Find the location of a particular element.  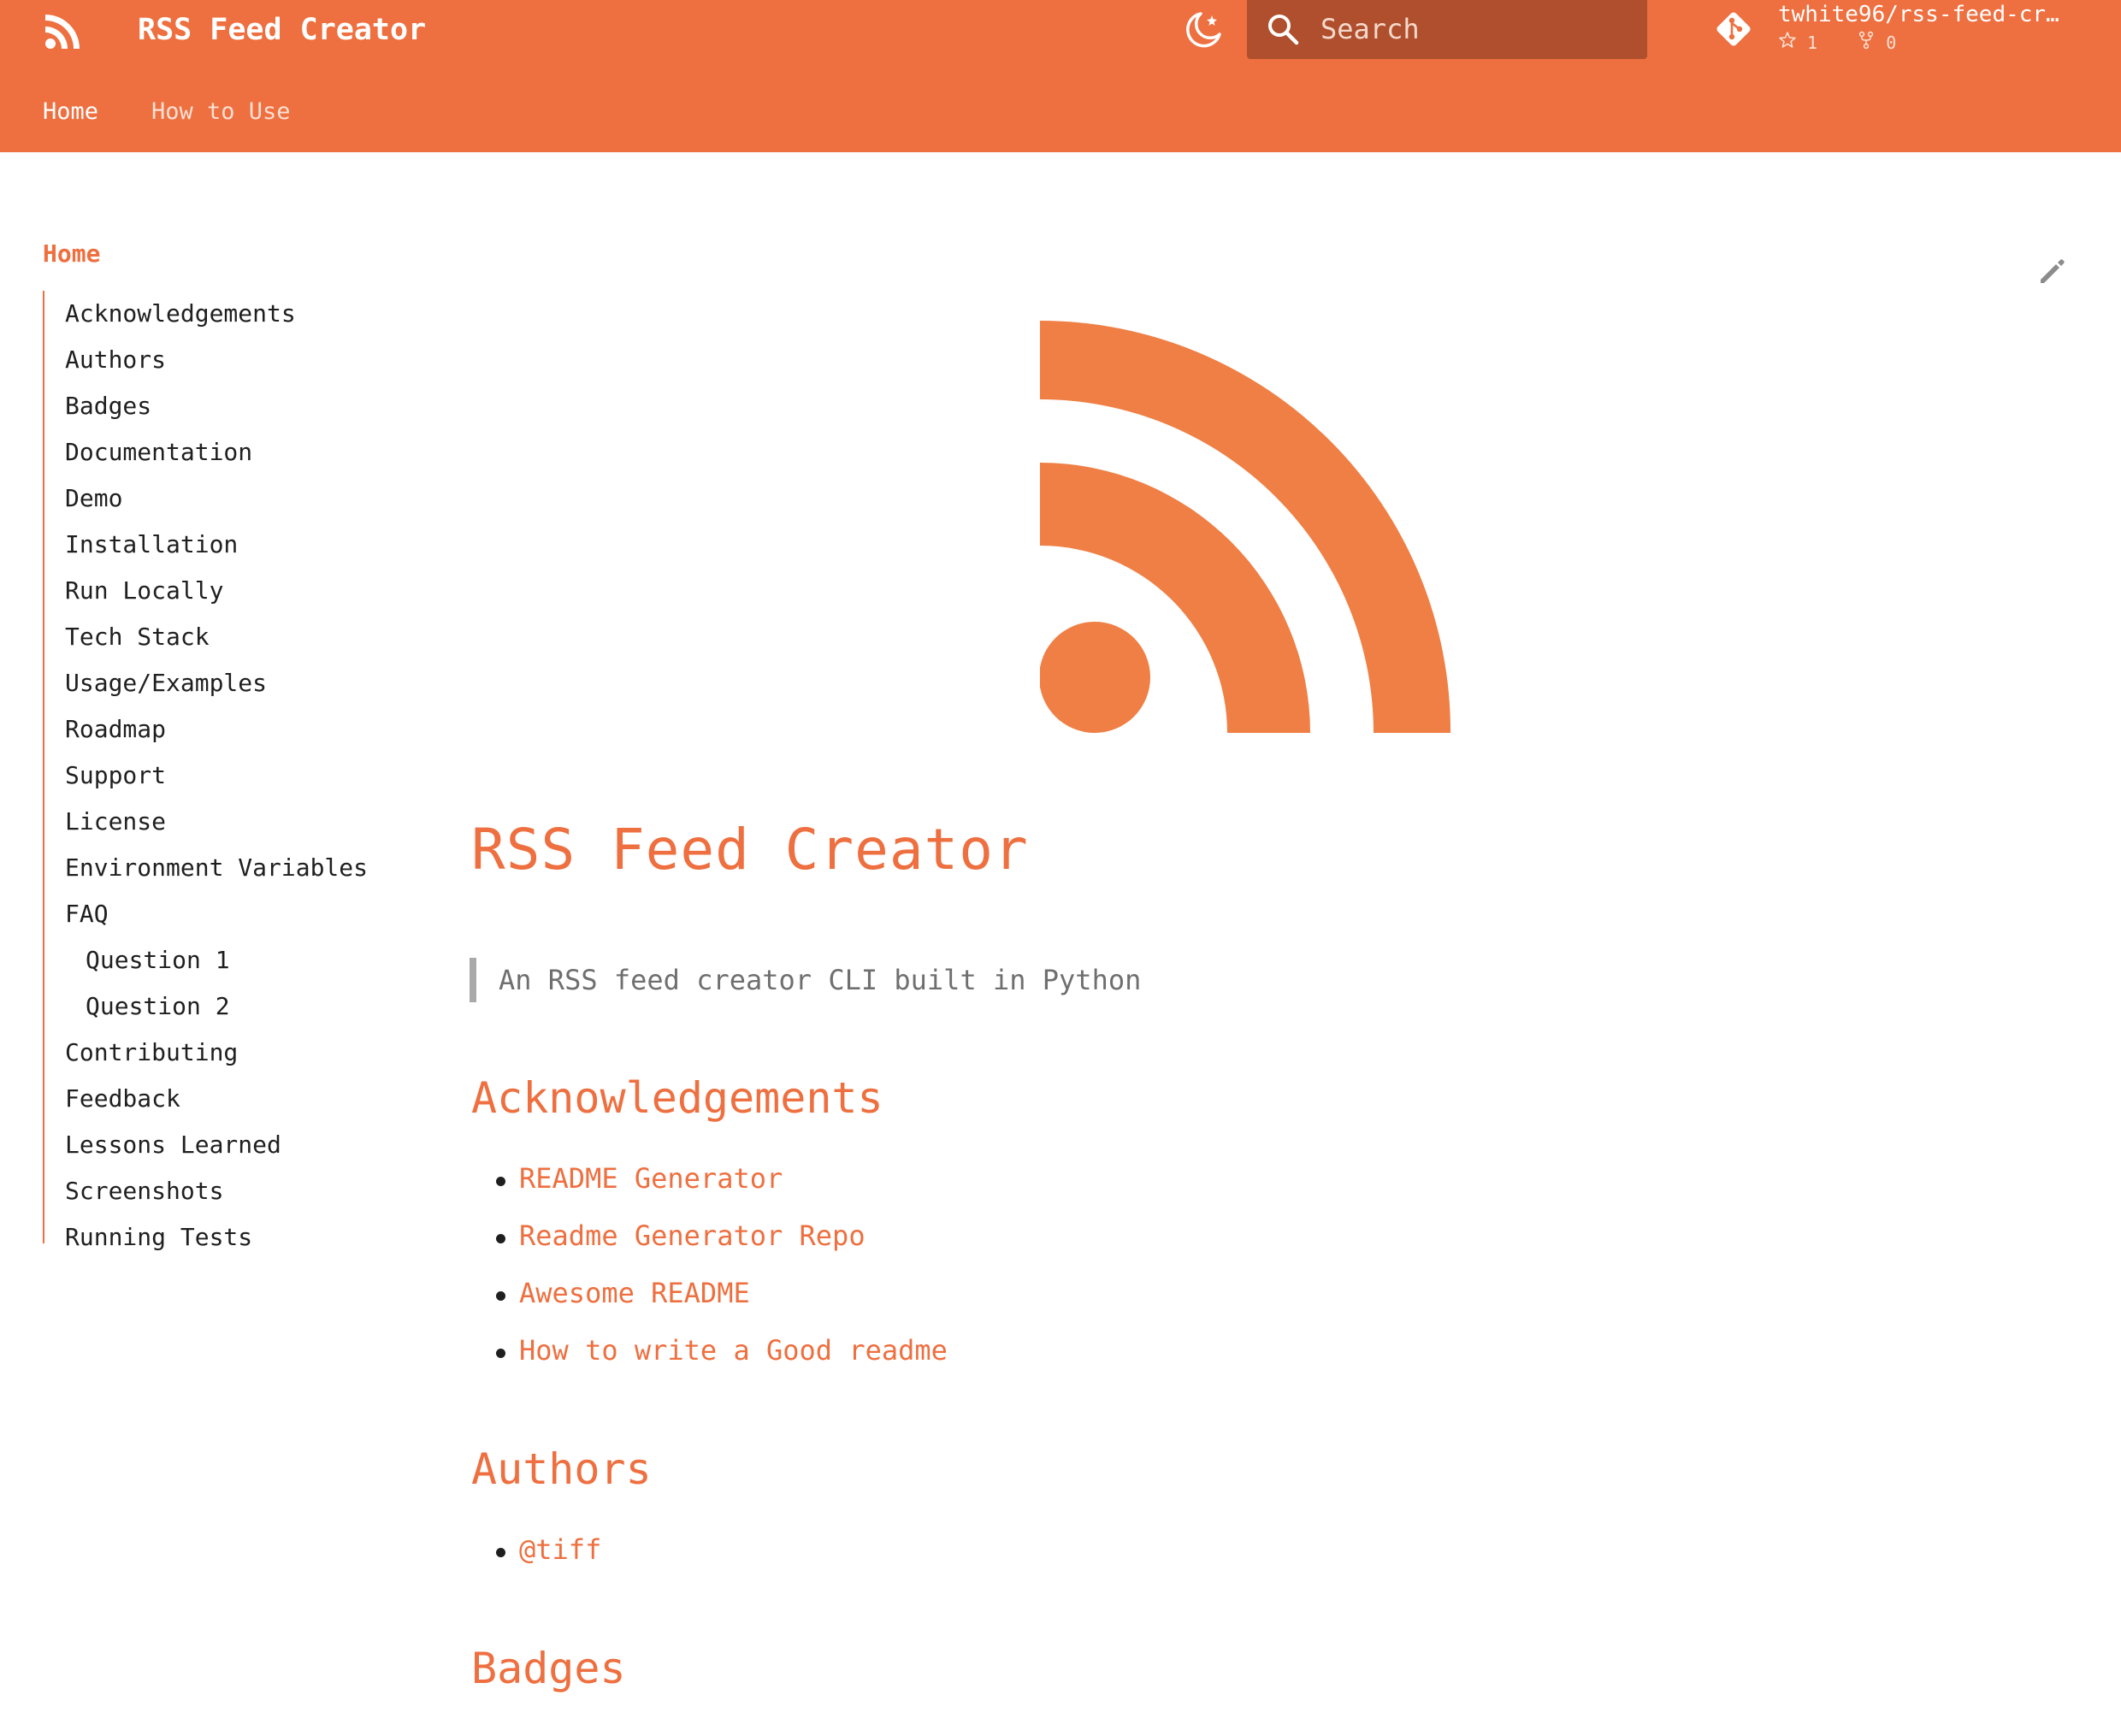

toc-link: Support is located at coordinates (115, 775).